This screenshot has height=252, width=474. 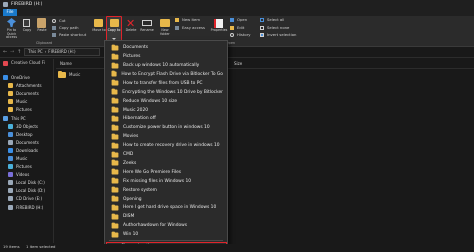 What do you see at coordinates (10, 166) in the screenshot?
I see `pictures-icon` at bounding box center [10, 166].